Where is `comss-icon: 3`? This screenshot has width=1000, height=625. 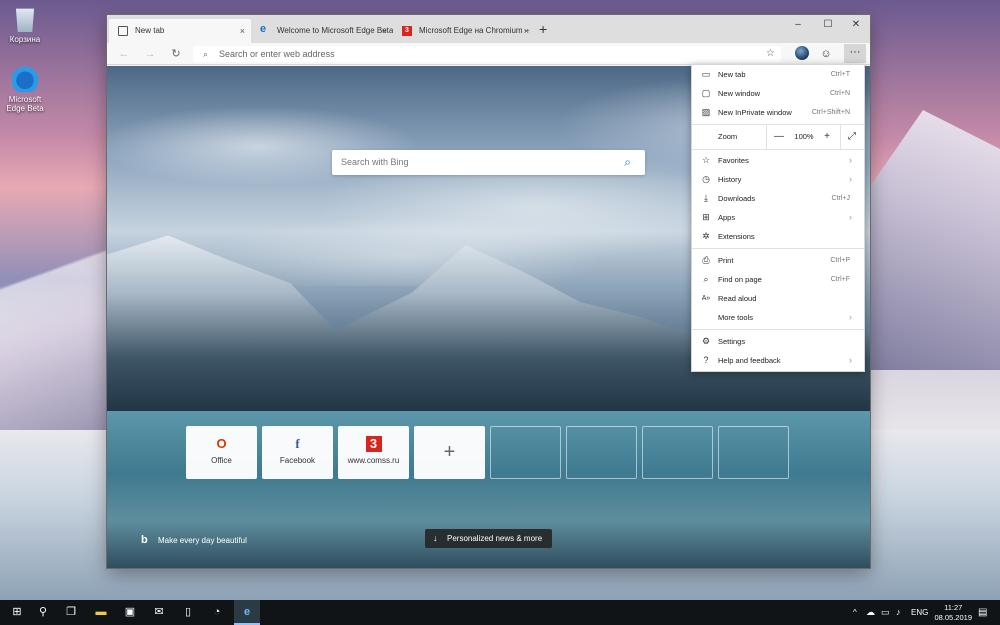
comss-icon: 3 is located at coordinates (407, 31).